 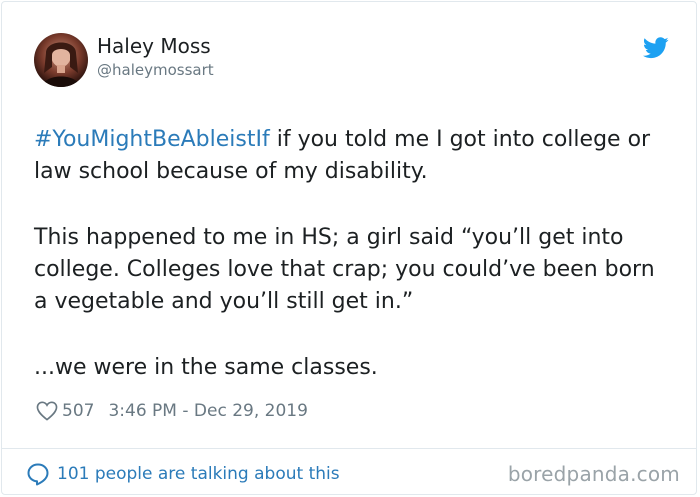 What do you see at coordinates (198, 474) in the screenshot?
I see `conversation-link-label: 101 people are talking about this` at bounding box center [198, 474].